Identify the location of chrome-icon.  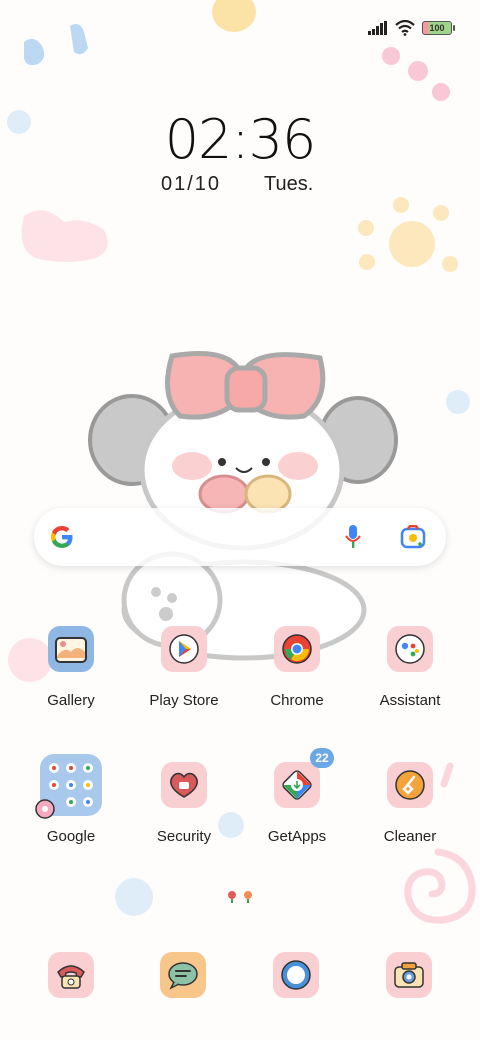
(297, 649).